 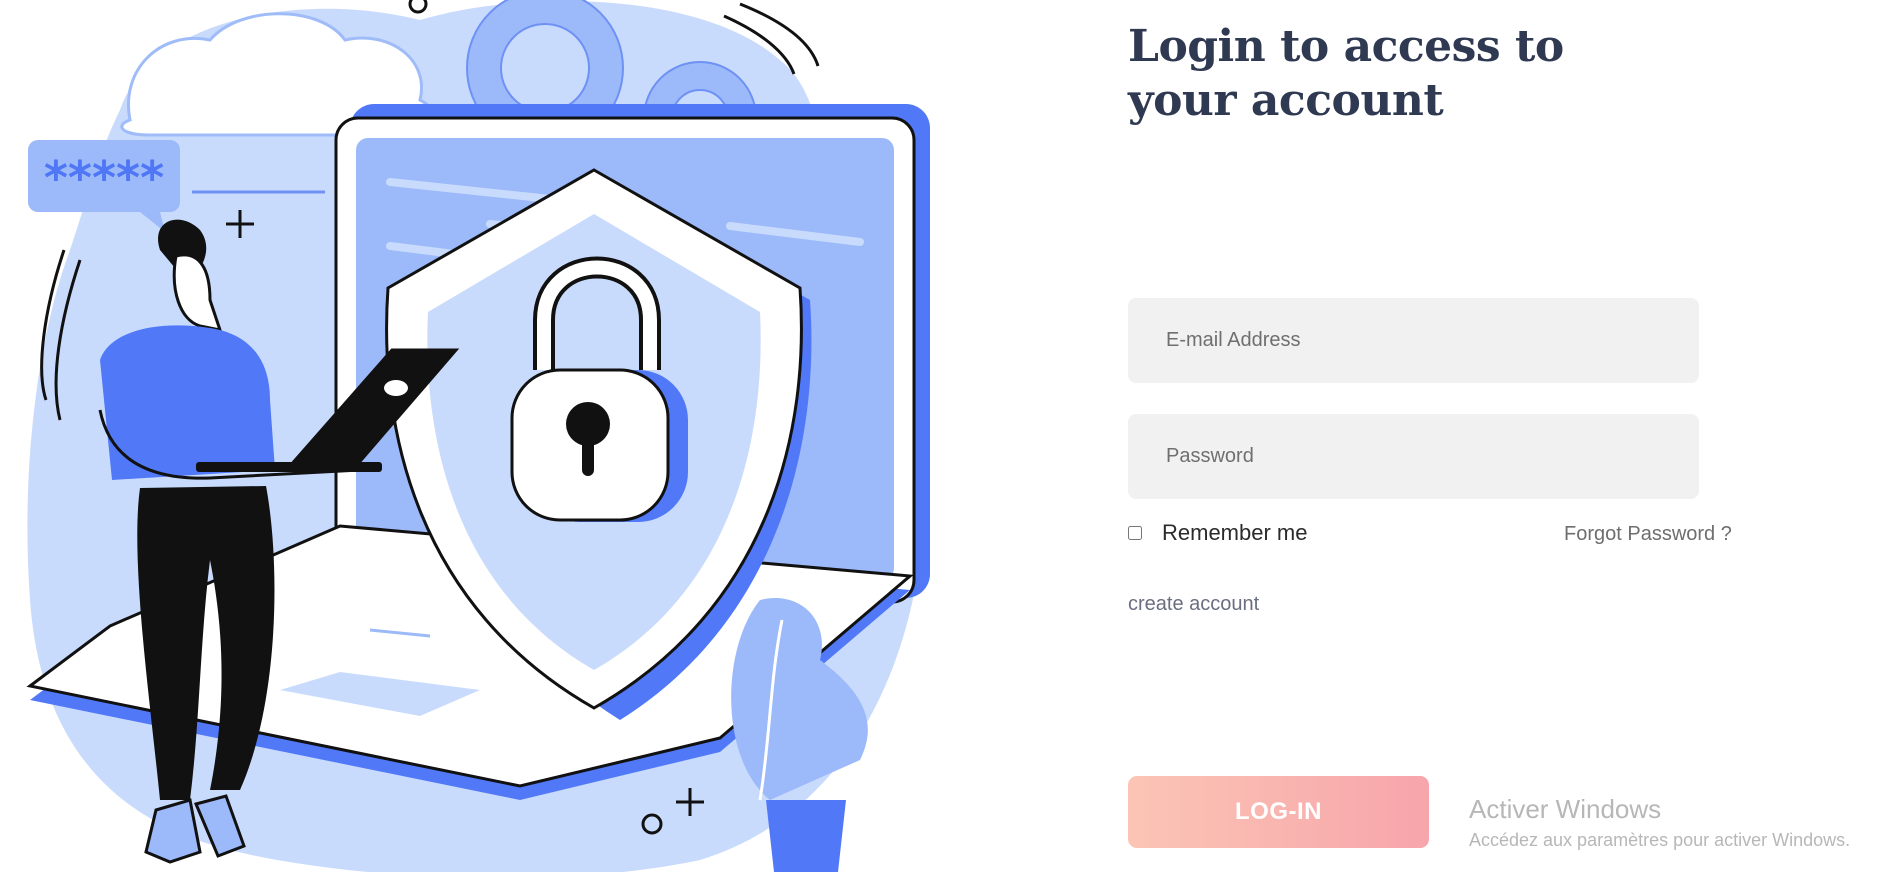 What do you see at coordinates (1648, 534) in the screenshot?
I see `forgot-password-link: Forgot Password ?` at bounding box center [1648, 534].